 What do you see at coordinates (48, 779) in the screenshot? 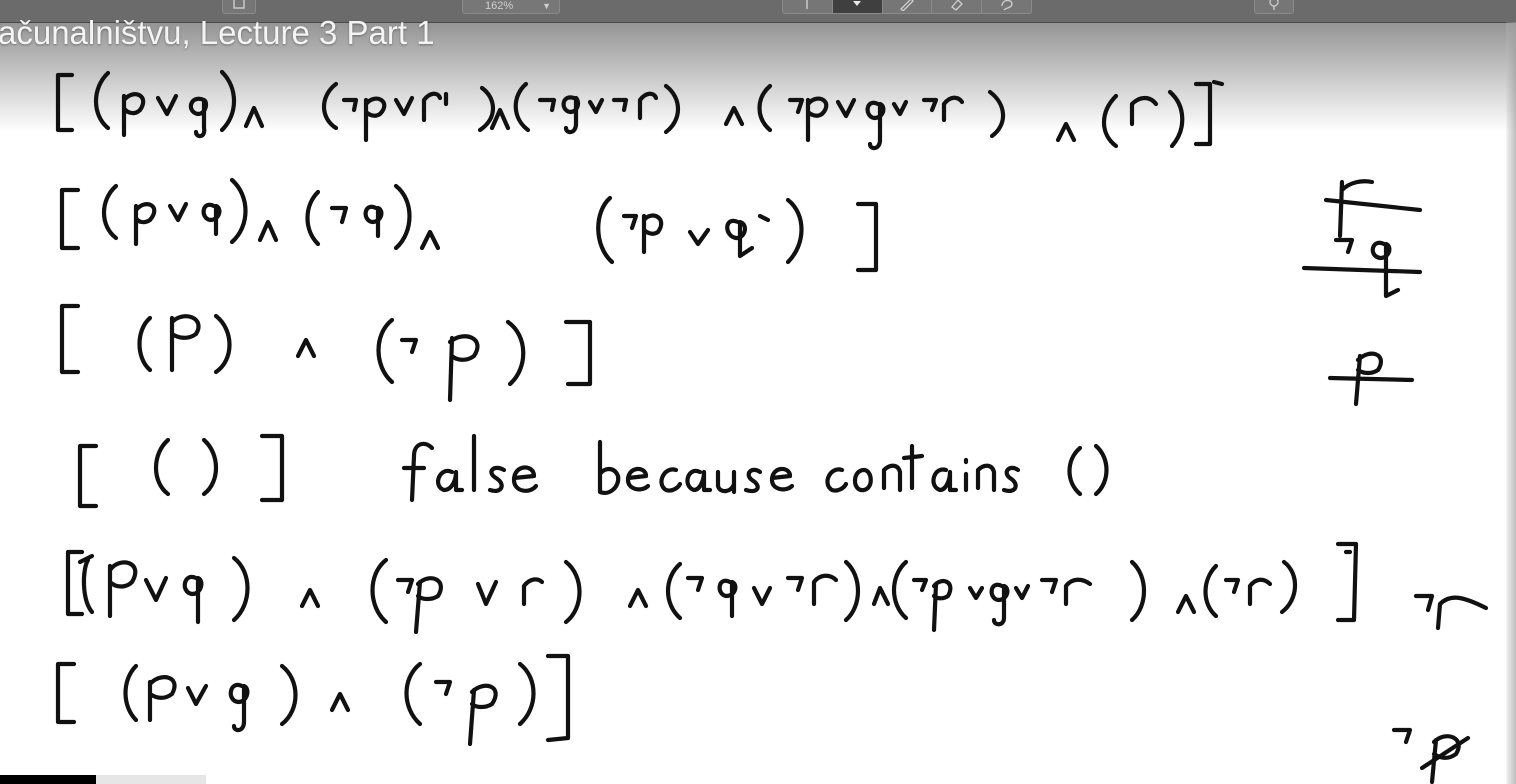
I see `progress-bar-played` at bounding box center [48, 779].